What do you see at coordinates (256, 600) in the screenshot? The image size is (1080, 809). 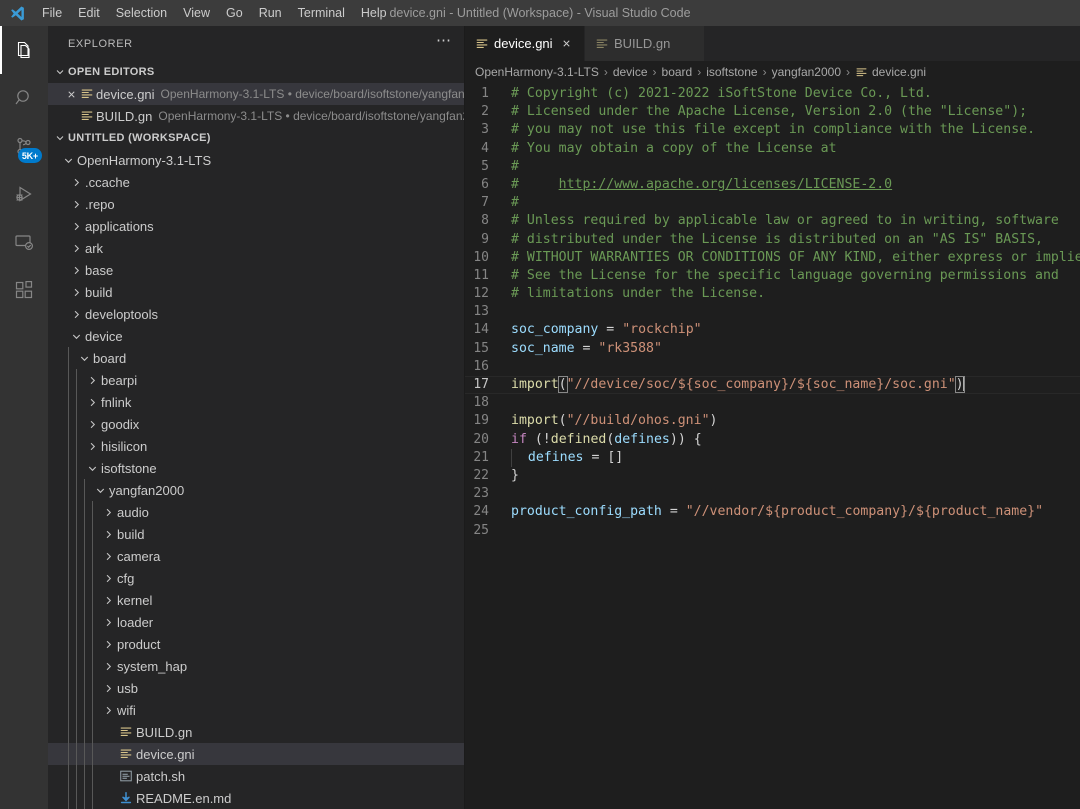 I see `tree-folder-kernel: kernel` at bounding box center [256, 600].